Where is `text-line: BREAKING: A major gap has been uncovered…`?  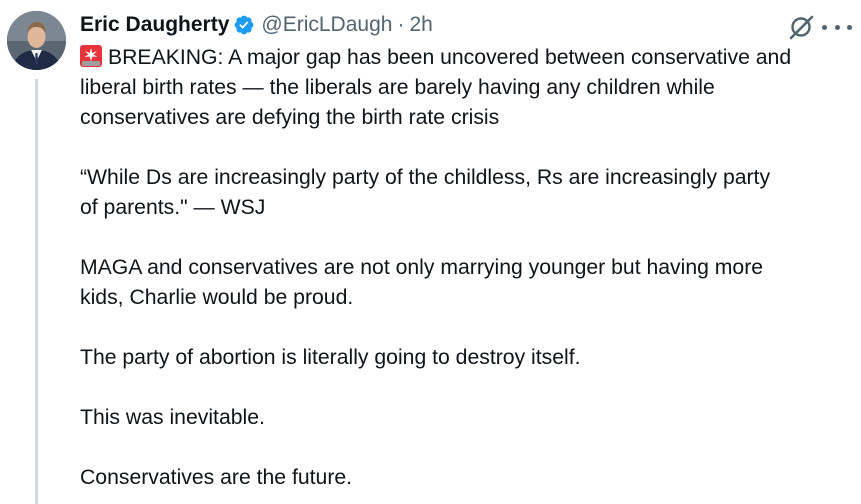
text-line: BREAKING: A major gap has been uncovered… is located at coordinates (468, 58).